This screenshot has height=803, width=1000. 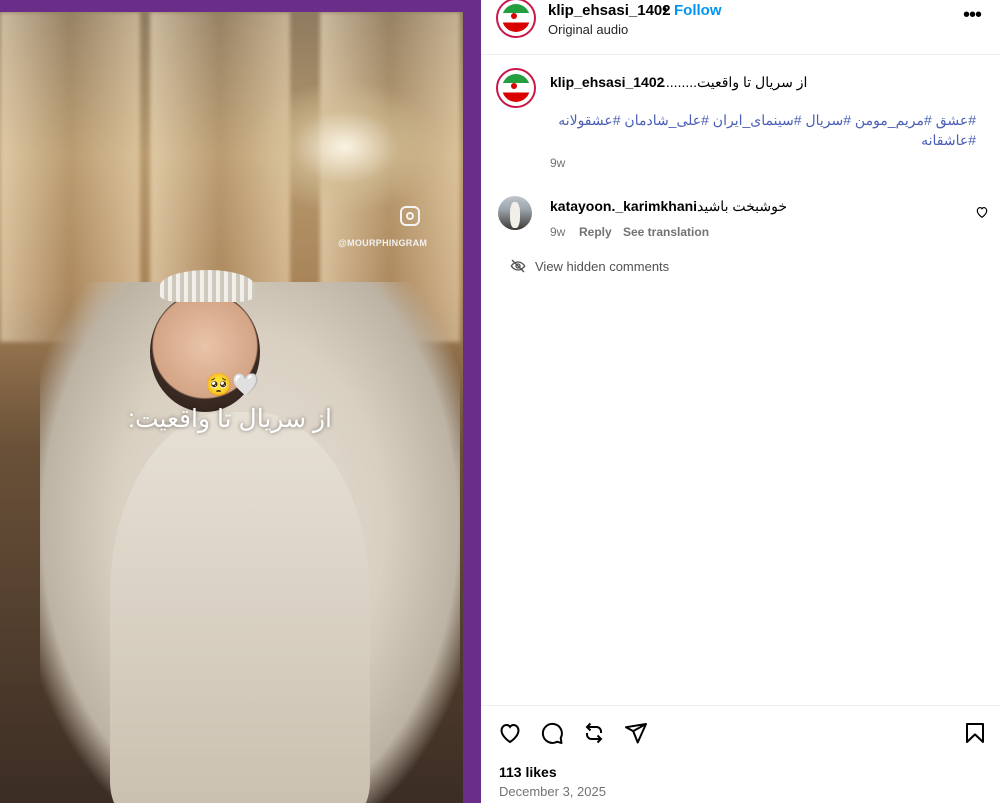 What do you see at coordinates (518, 266) in the screenshot?
I see `eye-off-icon` at bounding box center [518, 266].